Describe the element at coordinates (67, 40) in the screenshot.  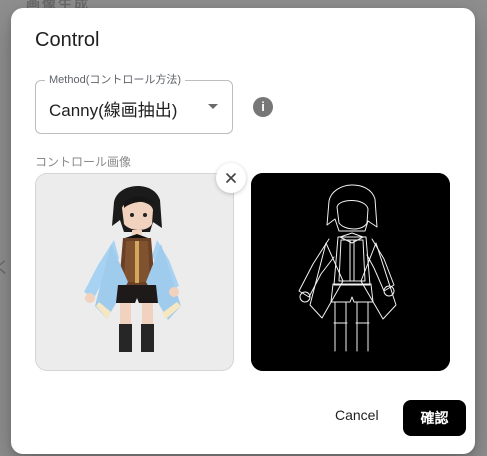
I see `dialog-title: Control` at that location.